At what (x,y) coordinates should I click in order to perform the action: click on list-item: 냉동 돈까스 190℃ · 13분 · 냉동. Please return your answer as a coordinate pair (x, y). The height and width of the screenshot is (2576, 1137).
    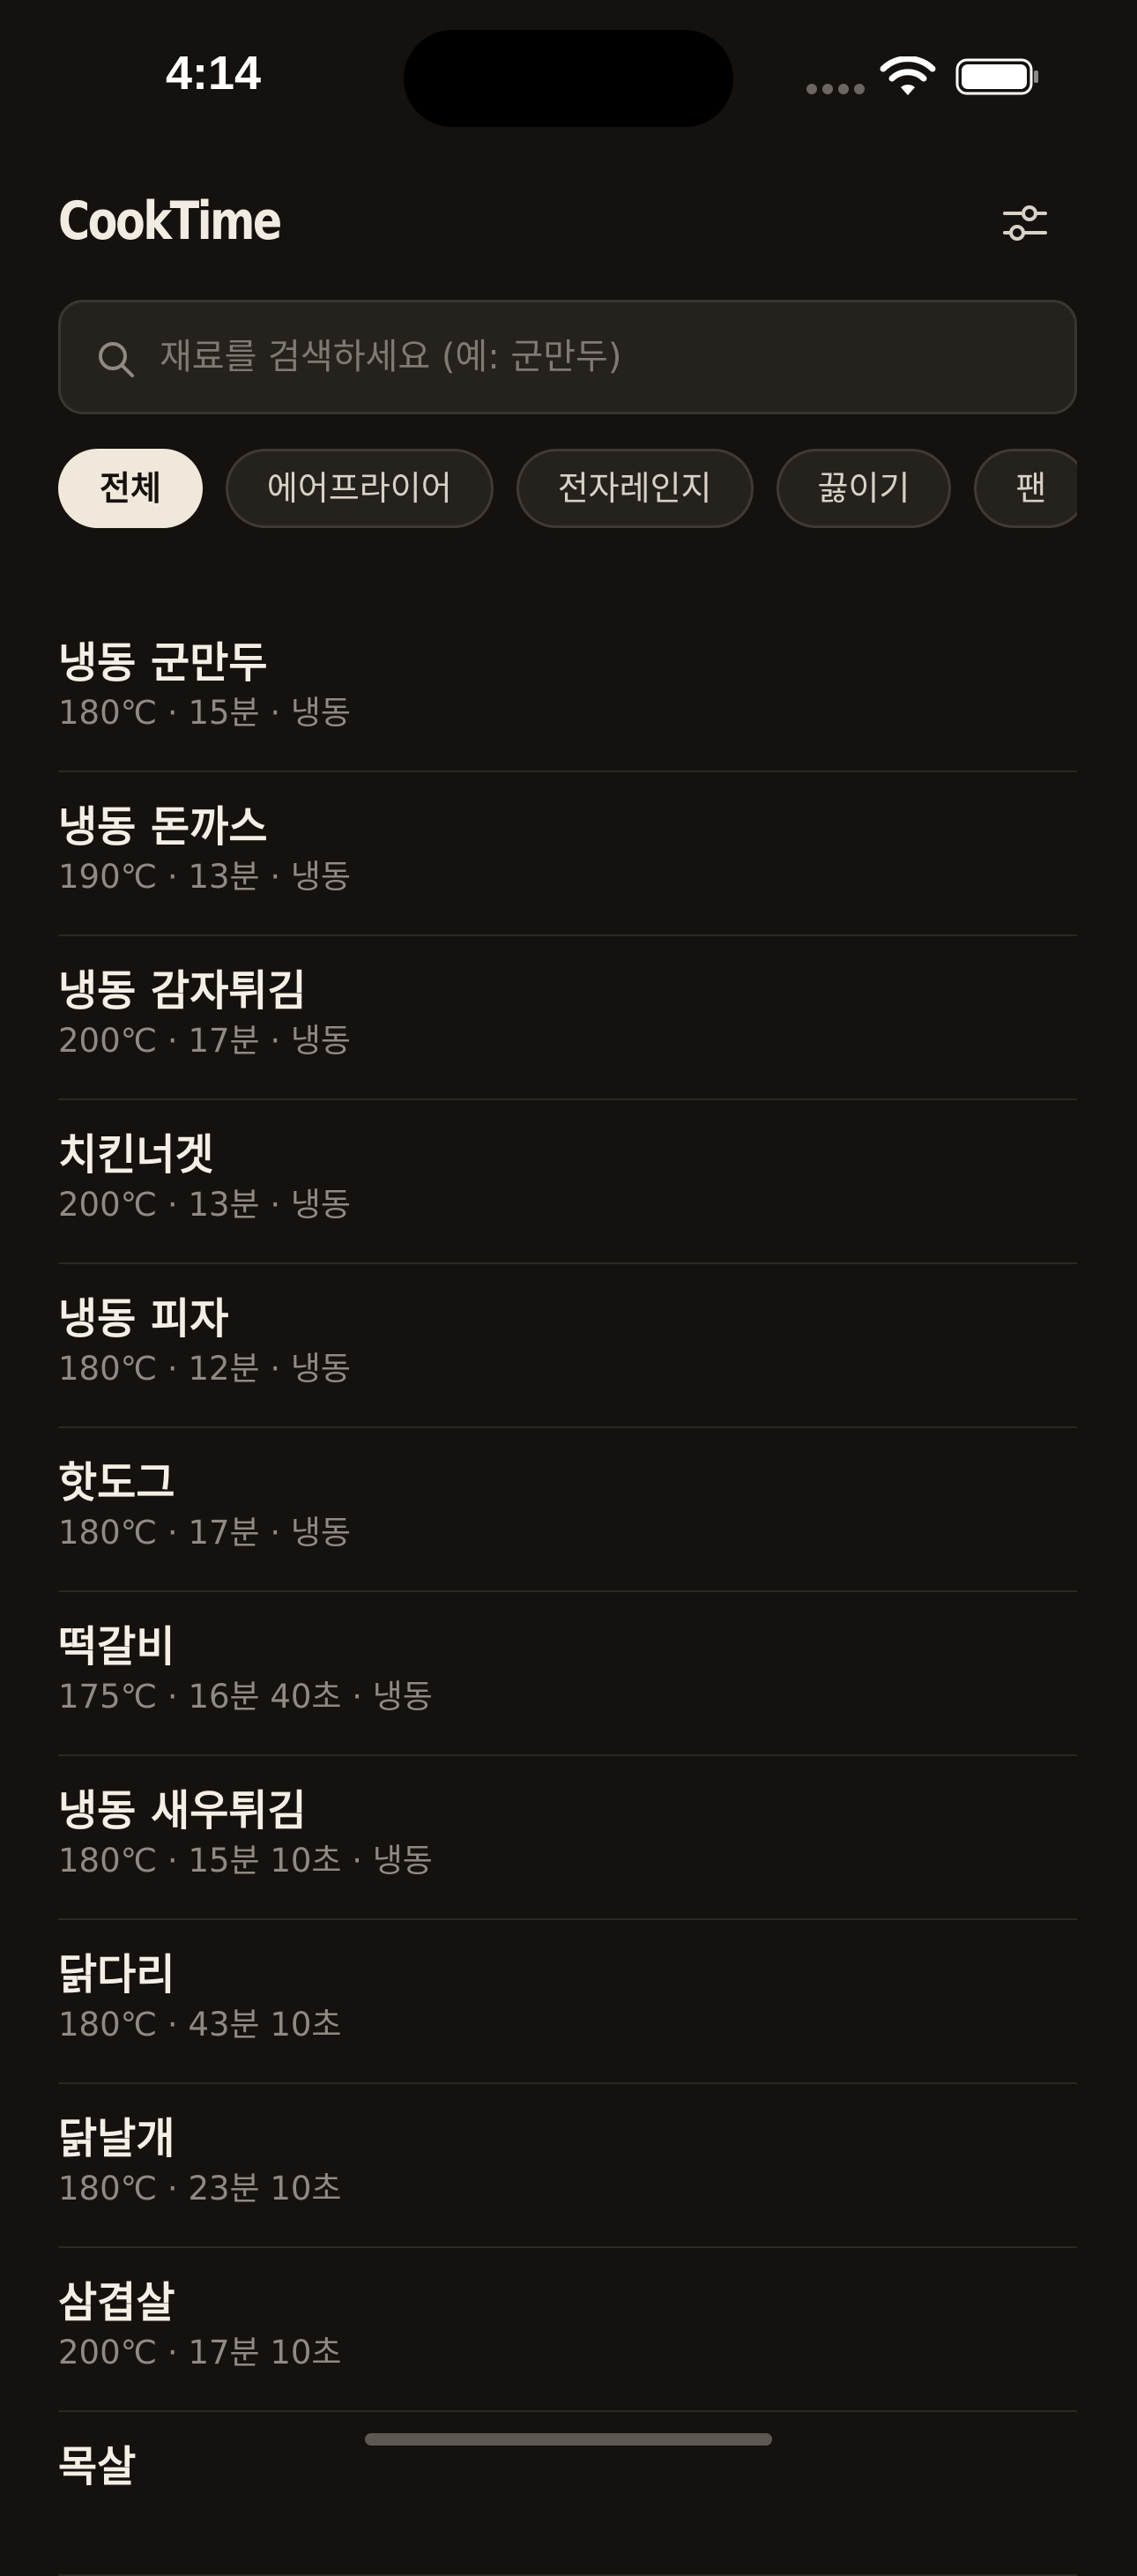
    Looking at the image, I should click on (567, 854).